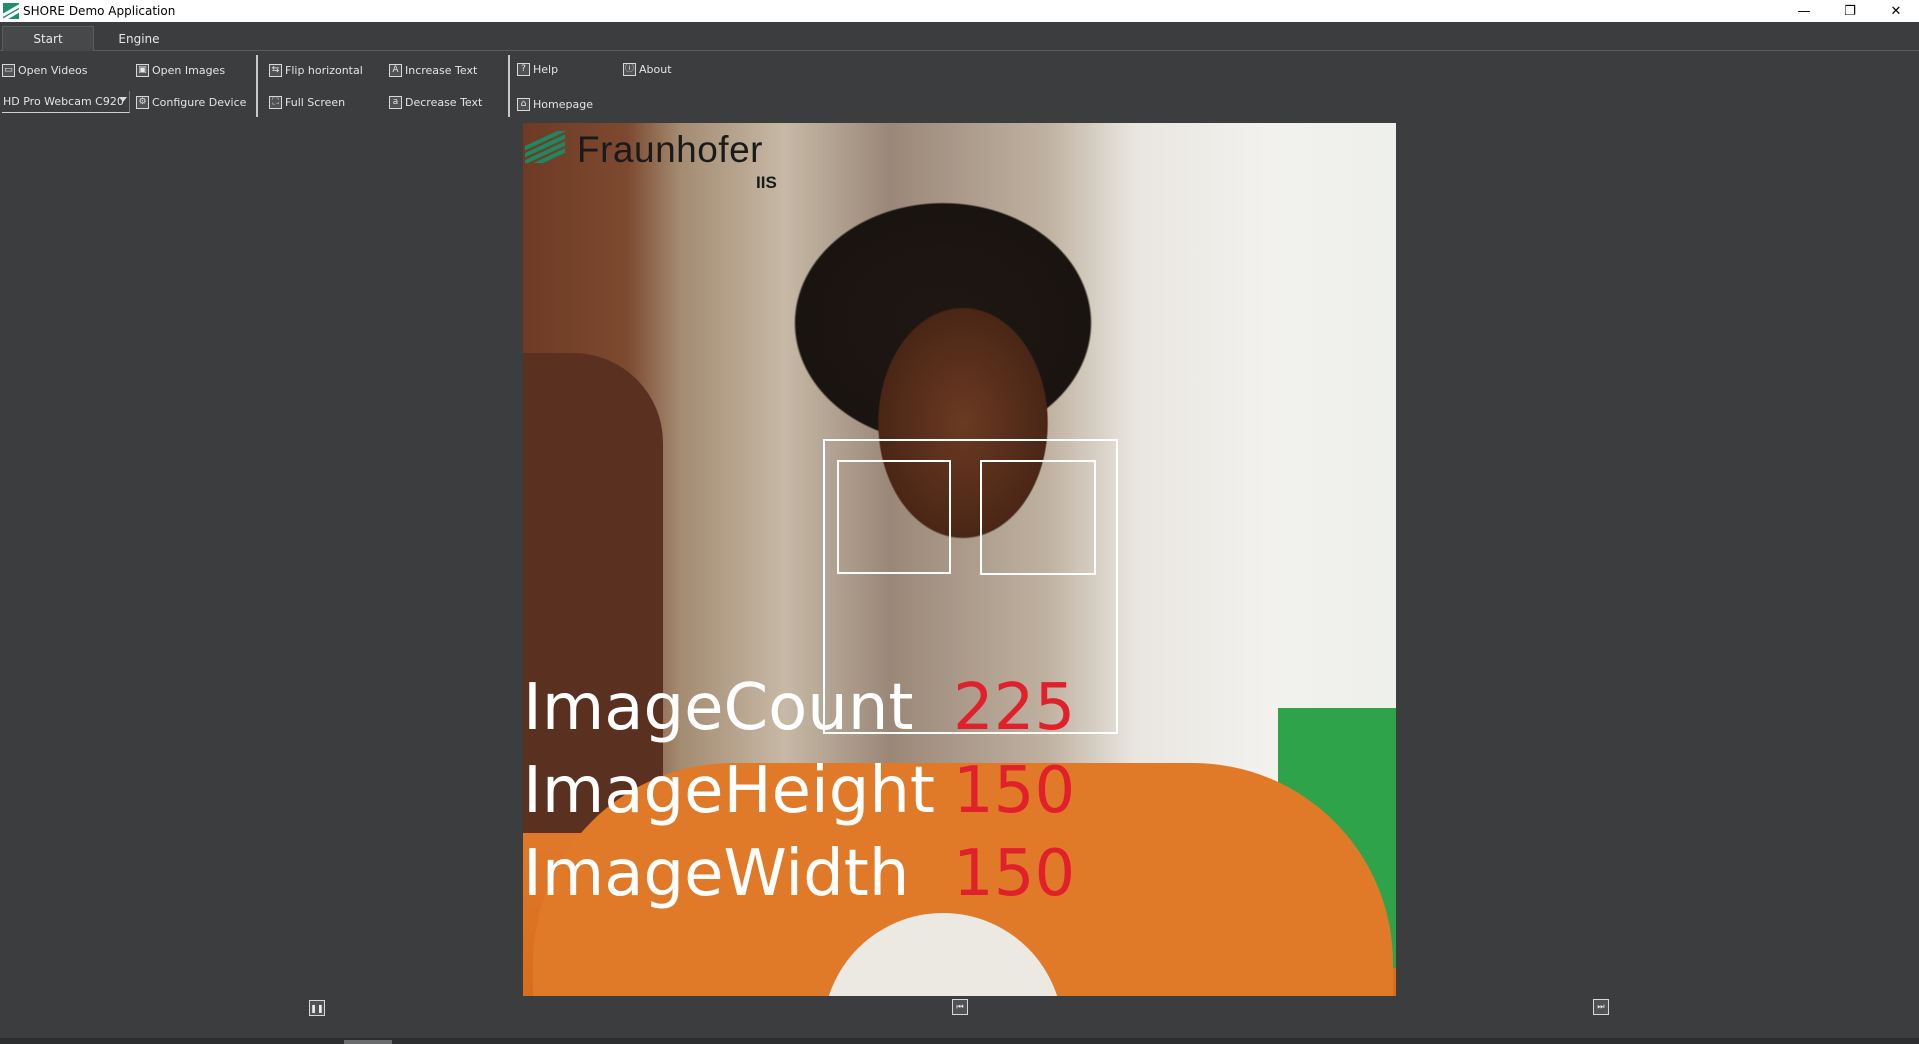 This screenshot has width=1919, height=1044. I want to click on fullscreen-icon: ⛶, so click(275, 102).